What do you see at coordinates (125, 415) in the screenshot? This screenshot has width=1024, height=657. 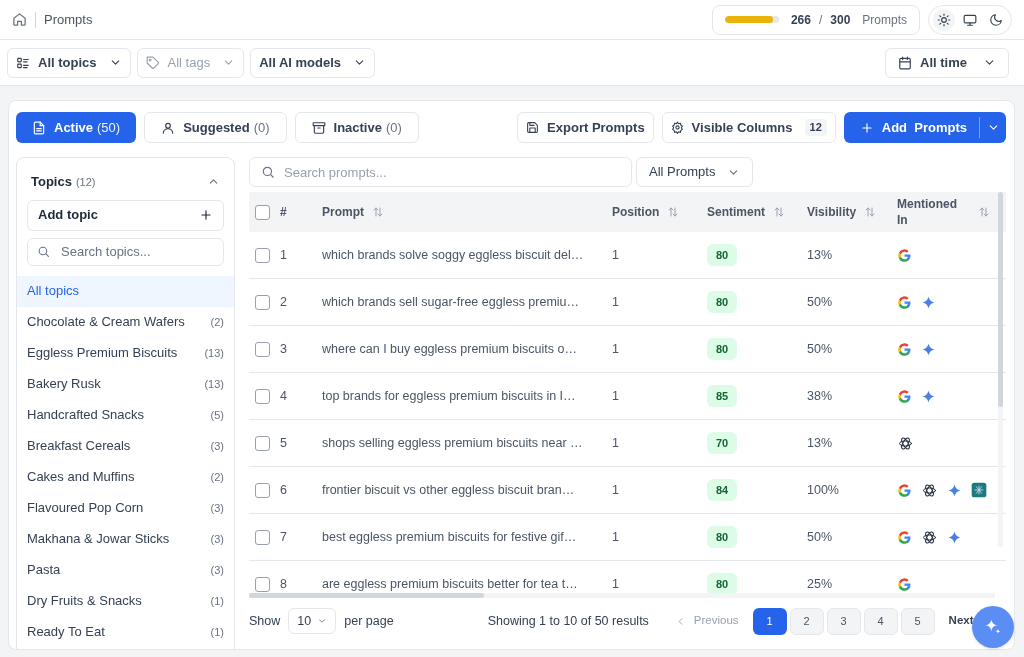 I see `topic-item: Handcrafted Snacks (5)` at bounding box center [125, 415].